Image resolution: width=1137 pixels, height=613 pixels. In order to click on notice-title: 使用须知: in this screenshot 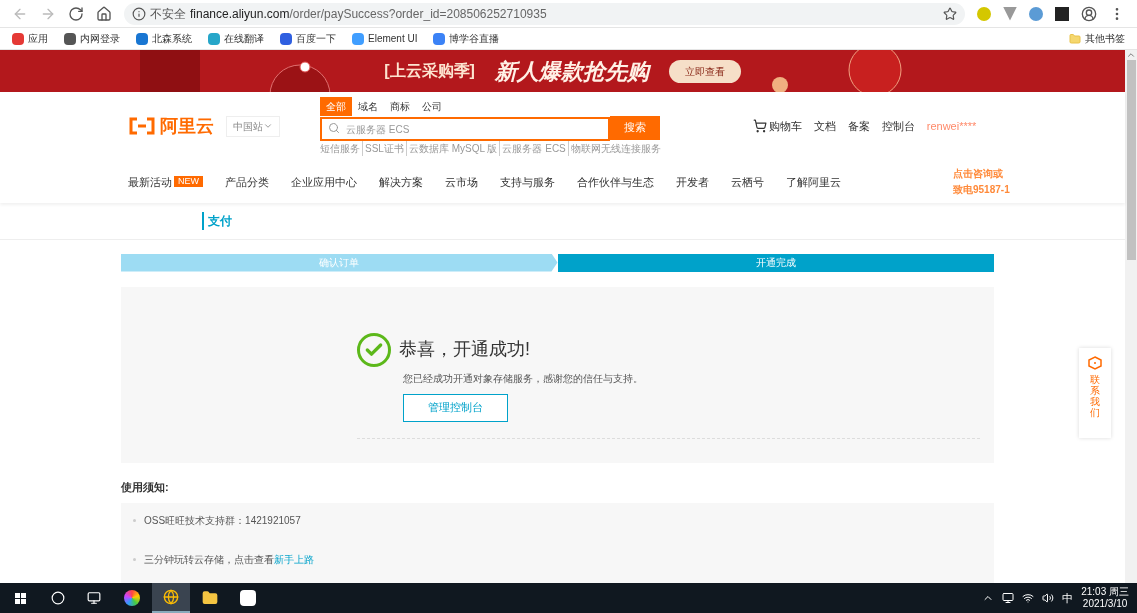, I will do `click(145, 487)`.